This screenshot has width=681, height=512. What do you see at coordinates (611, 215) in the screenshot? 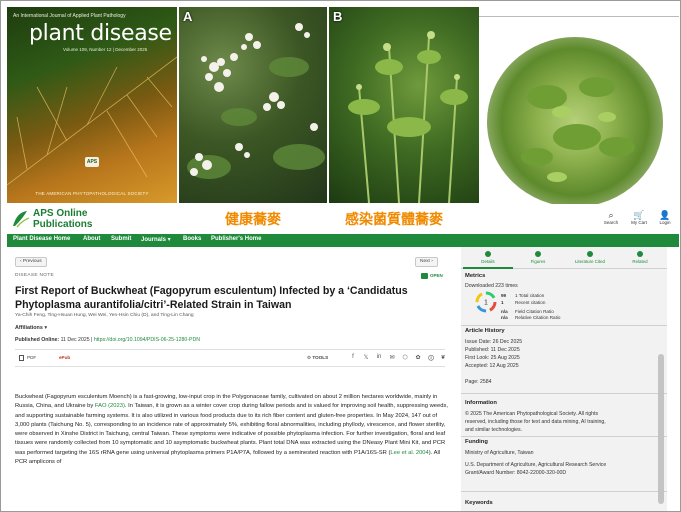
I see `search-icon: ⌕` at bounding box center [611, 215].